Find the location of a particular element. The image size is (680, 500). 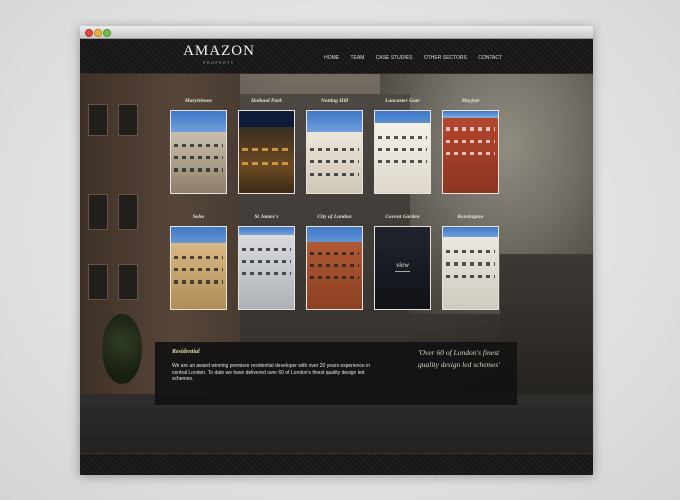

close-window-button is located at coordinates (89, 33).